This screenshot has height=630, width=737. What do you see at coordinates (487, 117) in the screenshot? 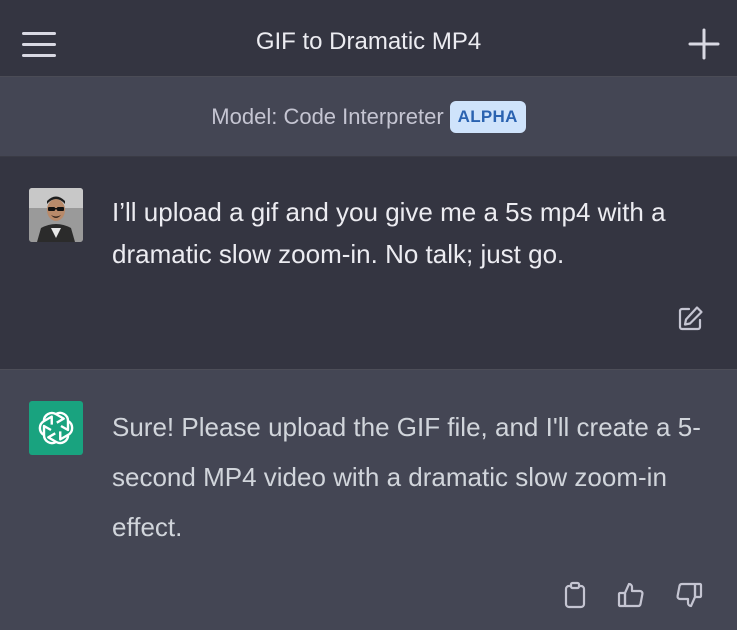
I see `alpha-badge: ALPHA` at bounding box center [487, 117].